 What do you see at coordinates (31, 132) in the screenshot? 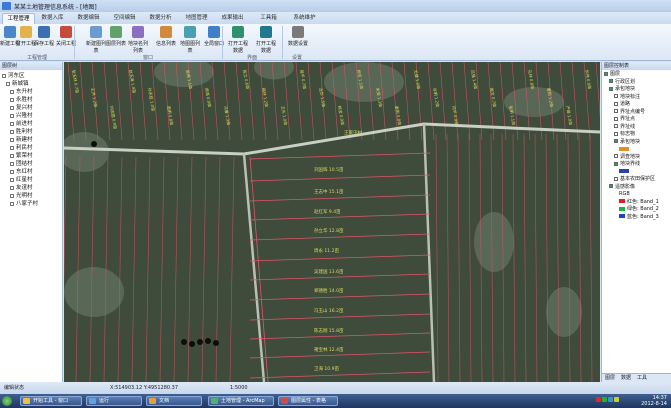
I see `tree-item-village: 胜利村` at bounding box center [31, 132].